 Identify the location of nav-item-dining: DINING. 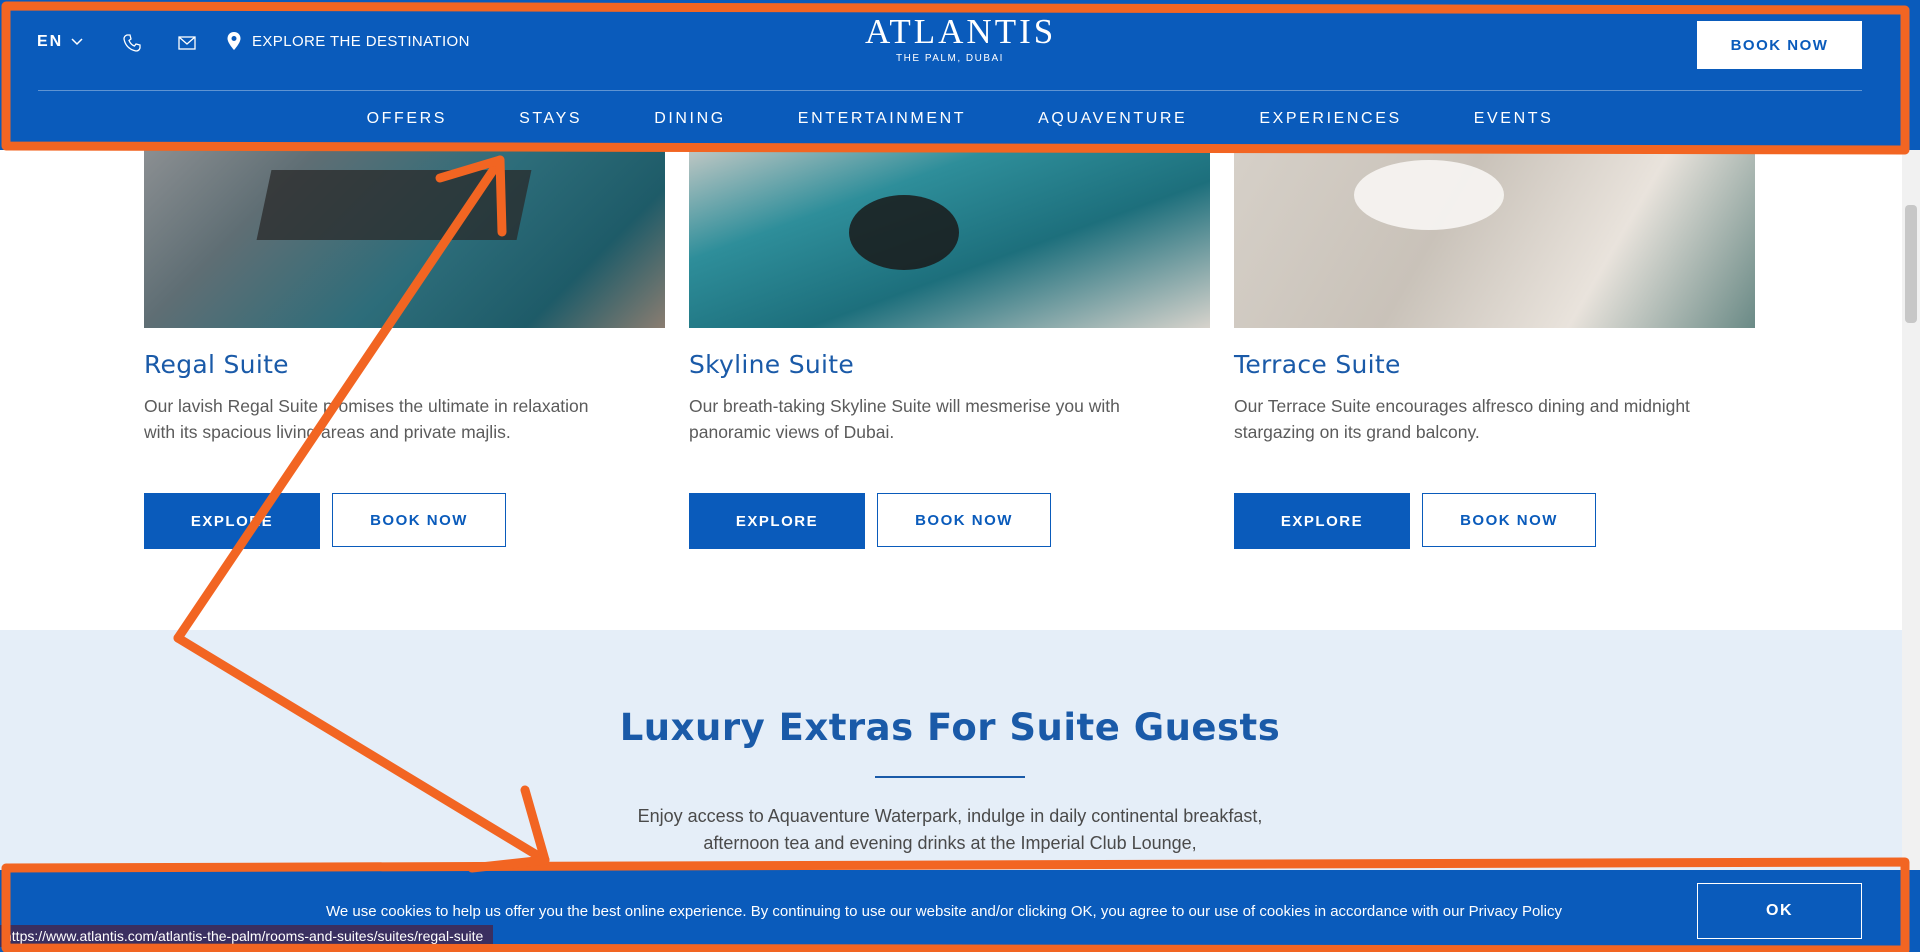
(690, 119).